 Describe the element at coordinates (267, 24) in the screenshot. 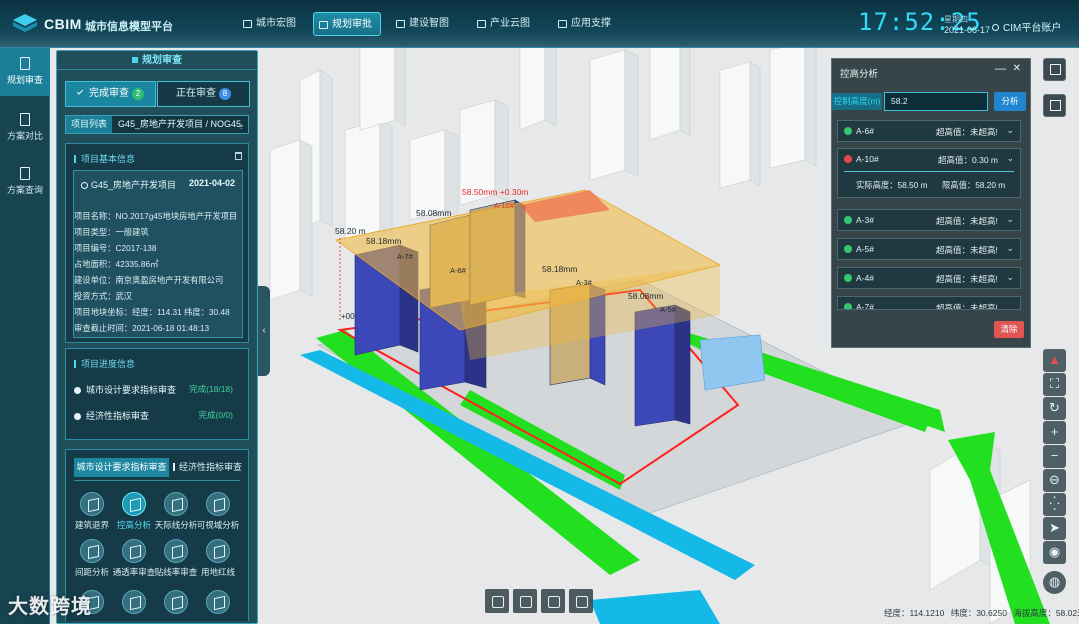

I see `nav-tab-city-map: 城市宏图` at that location.